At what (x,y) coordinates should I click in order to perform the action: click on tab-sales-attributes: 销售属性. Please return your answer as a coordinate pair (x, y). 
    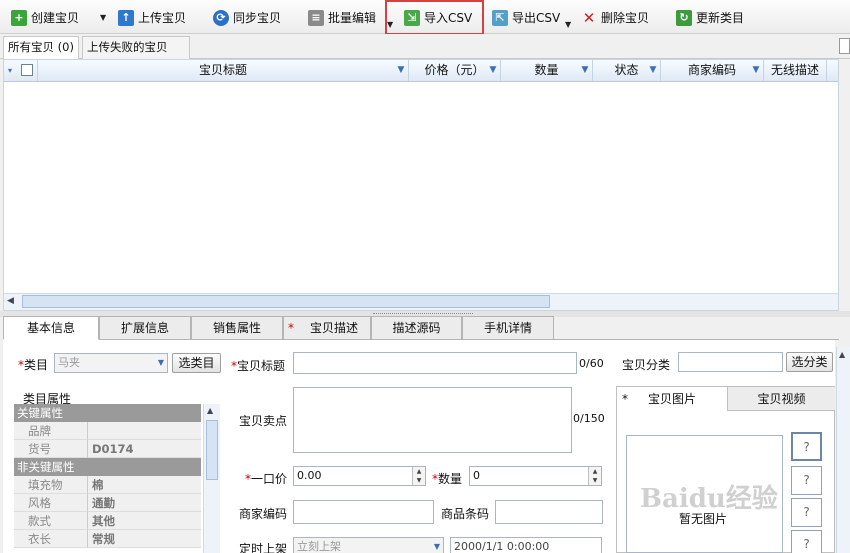
    Looking at the image, I should click on (237, 328).